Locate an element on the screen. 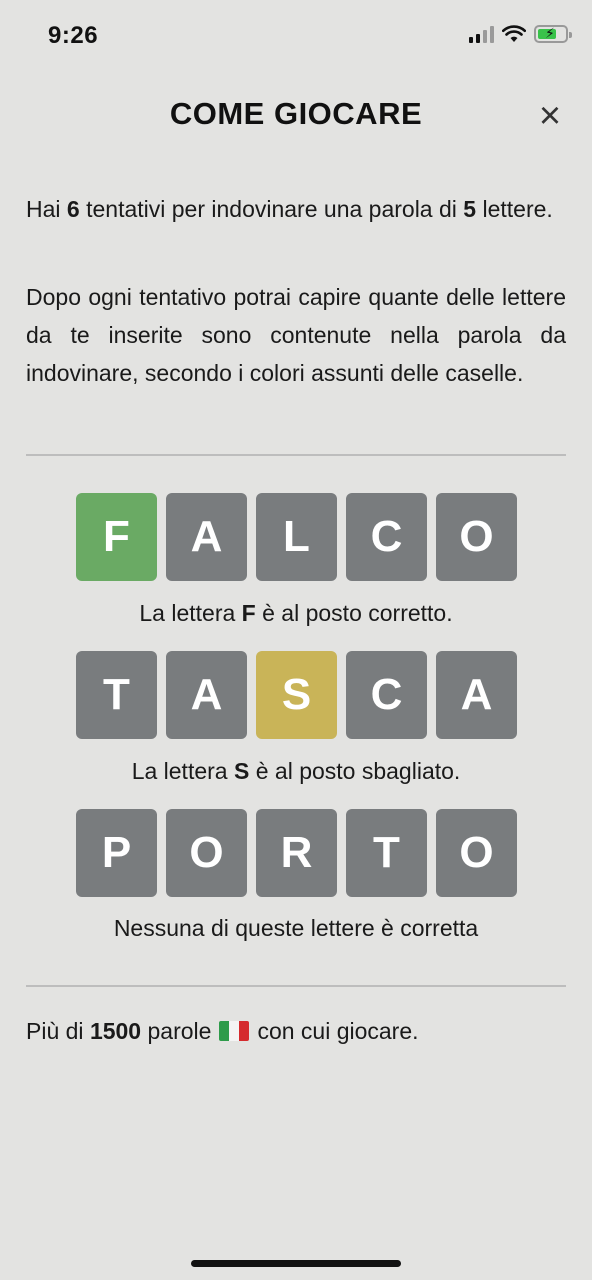 The width and height of the screenshot is (592, 1280). example-caption-3: Nessuna di queste lettere è corretta is located at coordinates (296, 928).